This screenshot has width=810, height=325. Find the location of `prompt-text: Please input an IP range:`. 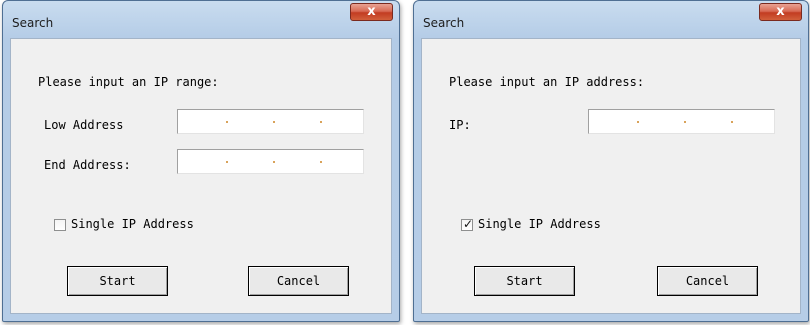

prompt-text: Please input an IP range: is located at coordinates (128, 82).